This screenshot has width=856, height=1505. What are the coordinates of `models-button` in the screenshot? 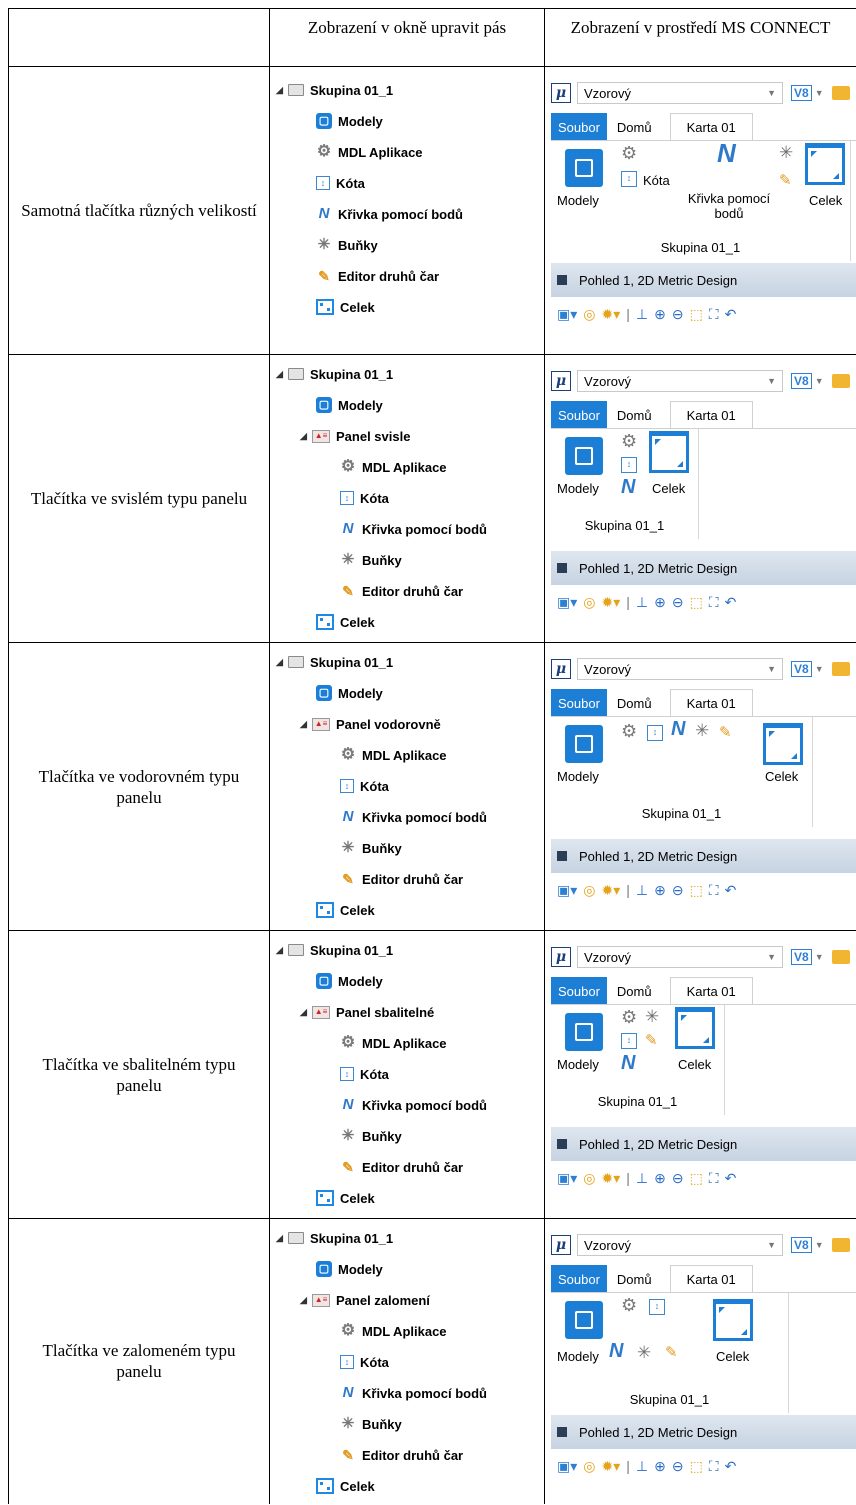 It's located at (584, 456).